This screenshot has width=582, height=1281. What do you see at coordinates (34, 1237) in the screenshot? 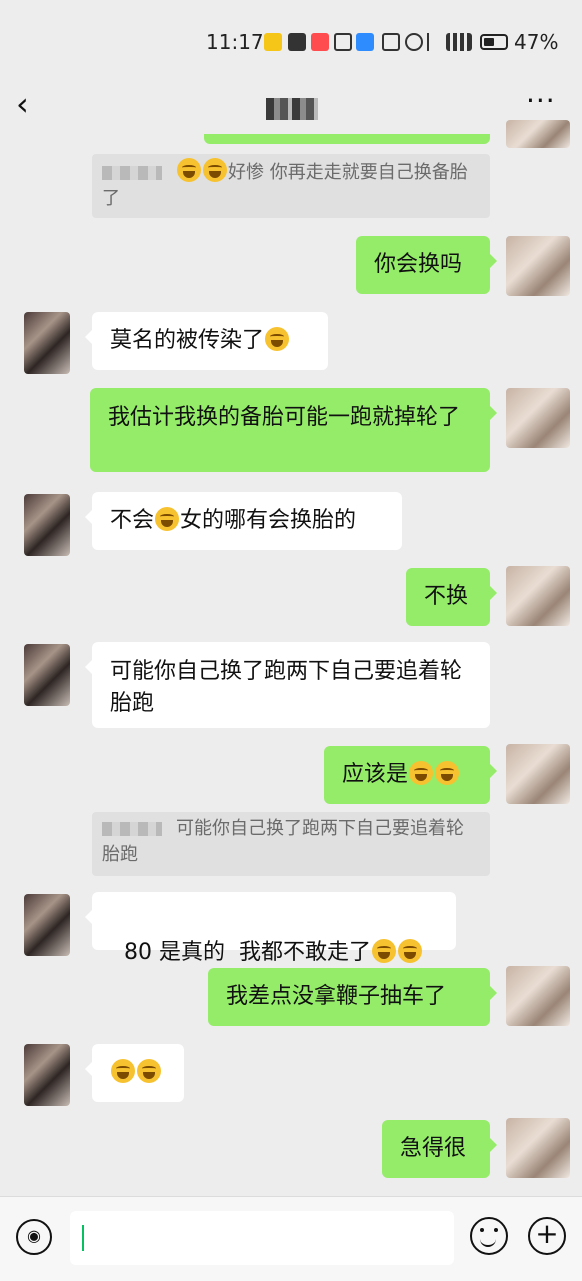
I see `voice-icon: ◉` at bounding box center [34, 1237].